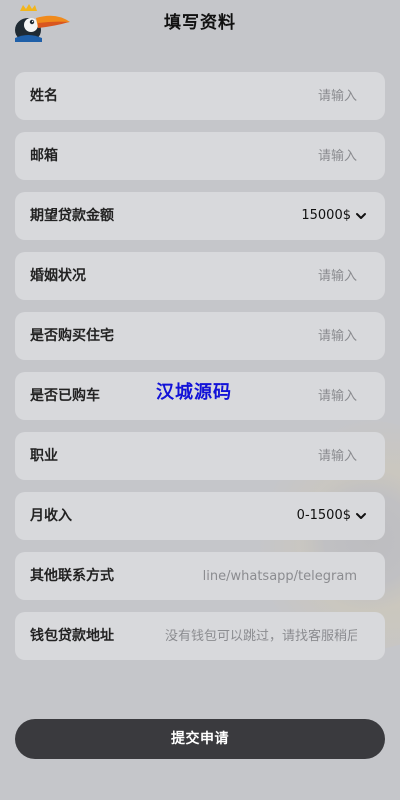 The height and width of the screenshot is (800, 400). What do you see at coordinates (51, 516) in the screenshot?
I see `field-label: 月收入` at bounding box center [51, 516].